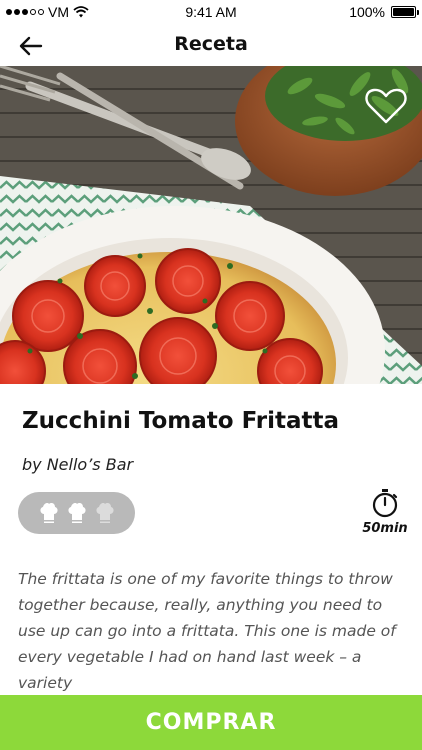 The image size is (422, 750). I want to click on back-button, so click(31, 46).